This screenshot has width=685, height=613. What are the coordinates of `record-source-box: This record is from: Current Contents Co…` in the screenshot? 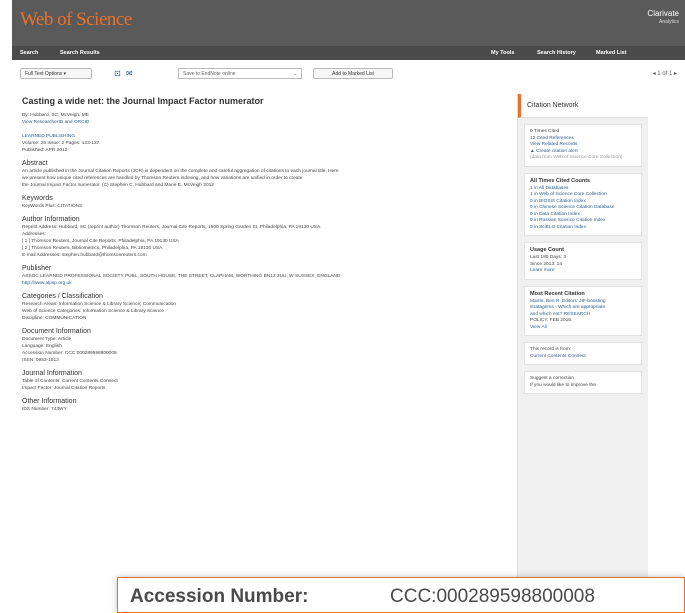 It's located at (583, 353).